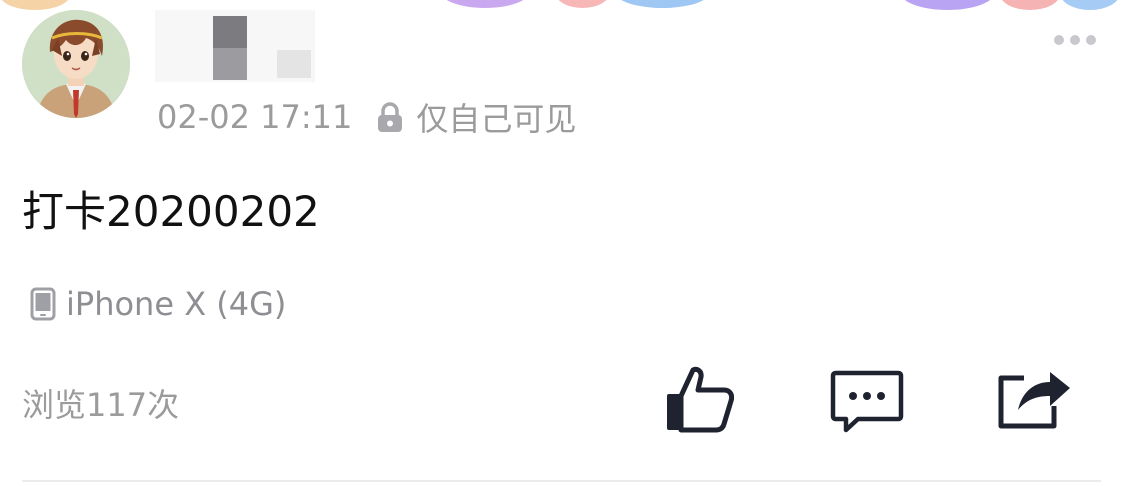 Image resolution: width=1121 pixels, height=486 pixels. I want to click on divider, so click(561, 481).